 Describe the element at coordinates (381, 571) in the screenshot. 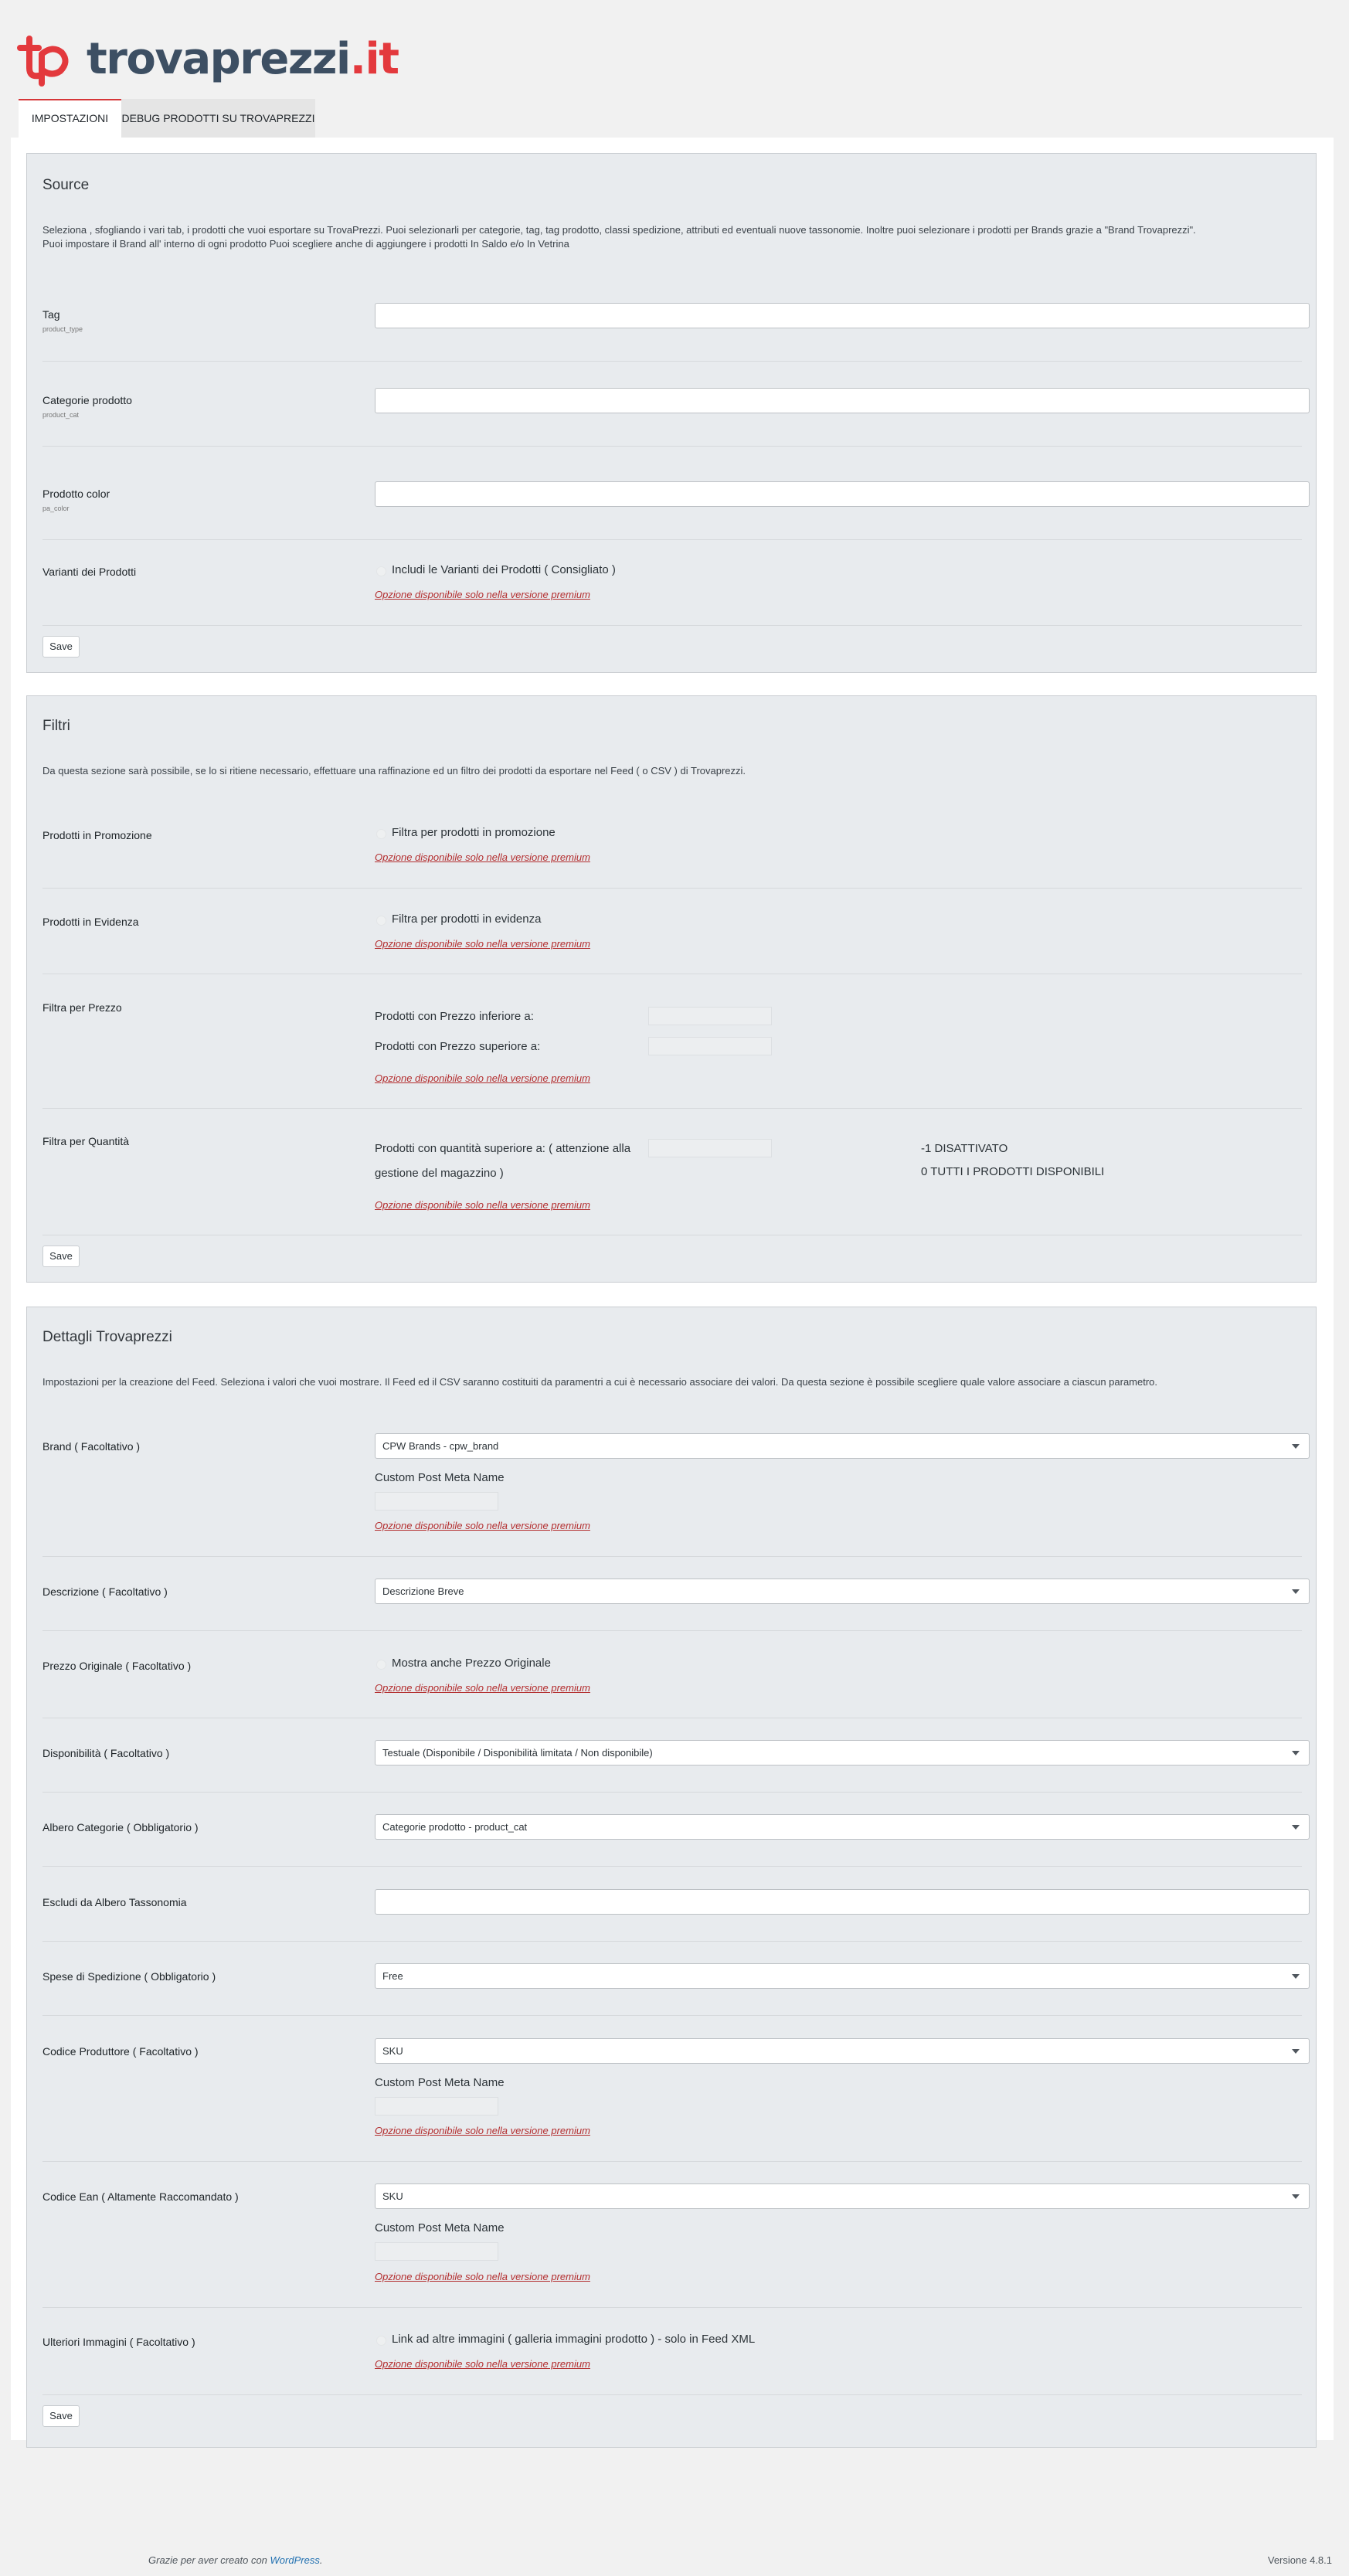

I see `varianti-checkbox` at that location.